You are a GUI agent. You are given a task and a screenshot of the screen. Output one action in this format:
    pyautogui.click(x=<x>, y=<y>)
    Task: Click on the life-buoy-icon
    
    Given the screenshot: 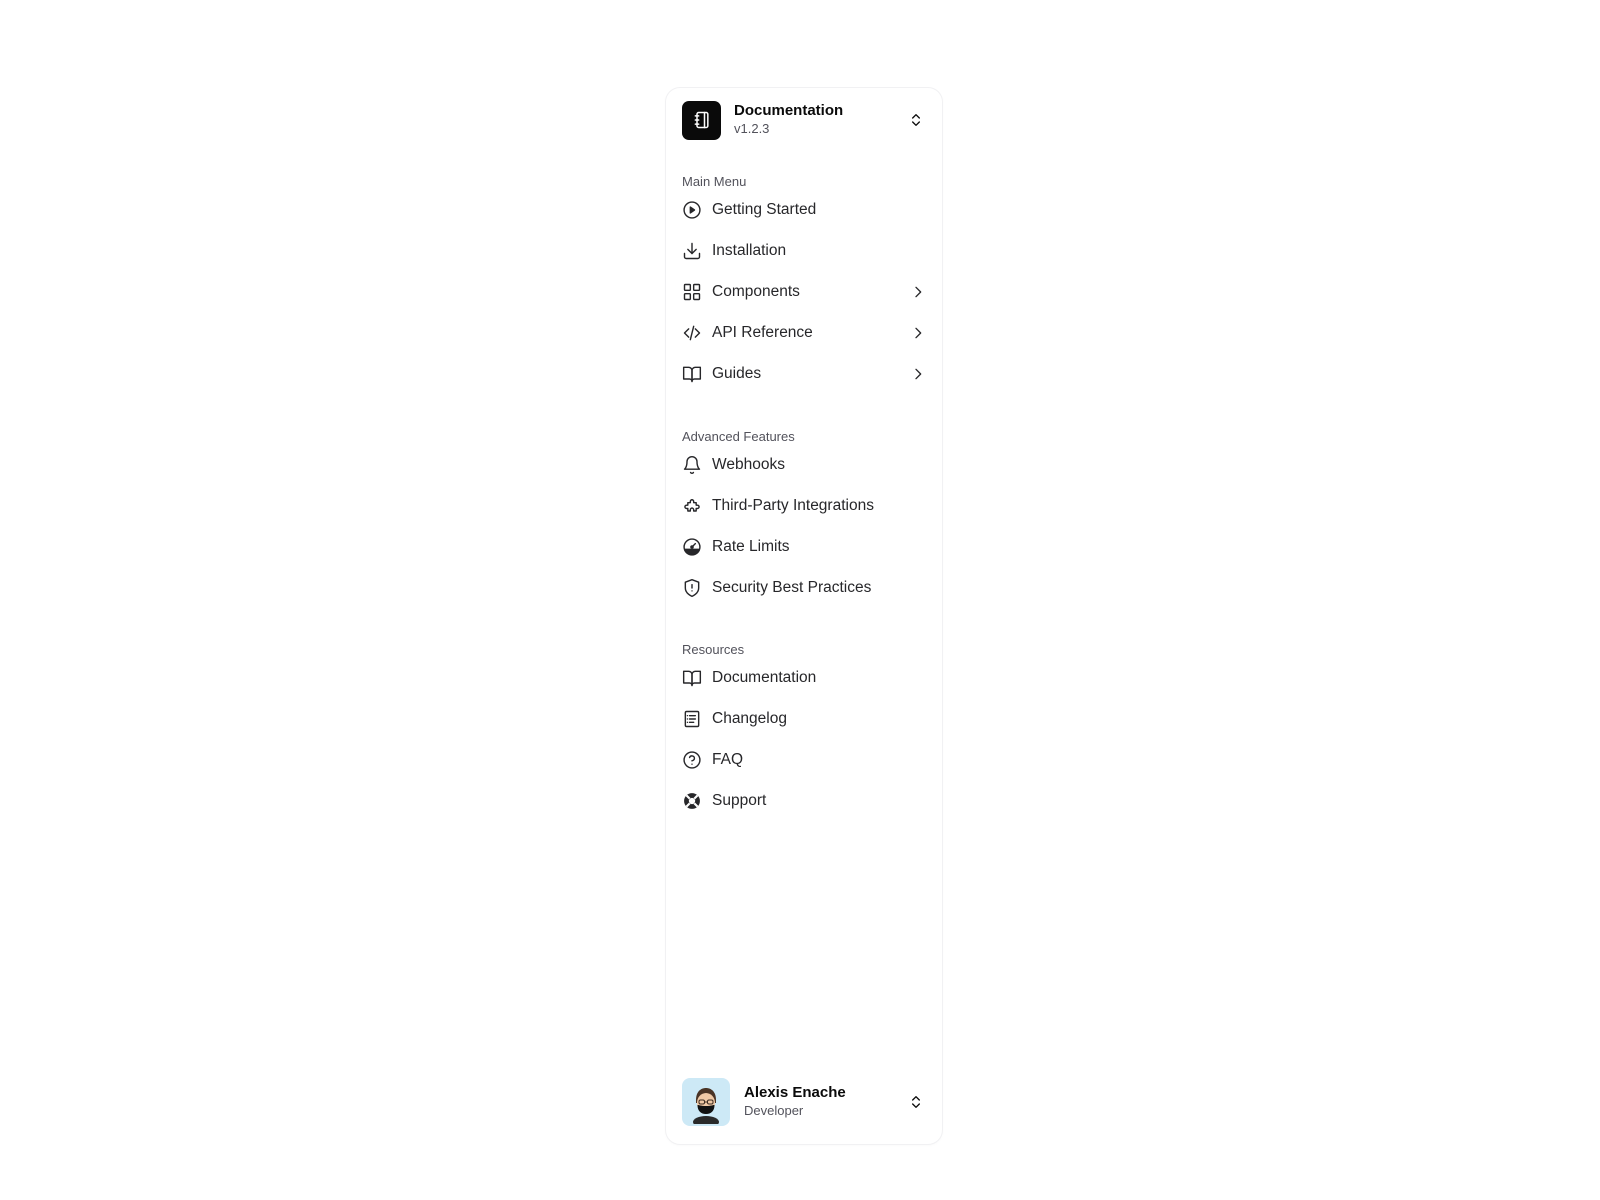 What is the action you would take?
    pyautogui.click(x=692, y=801)
    